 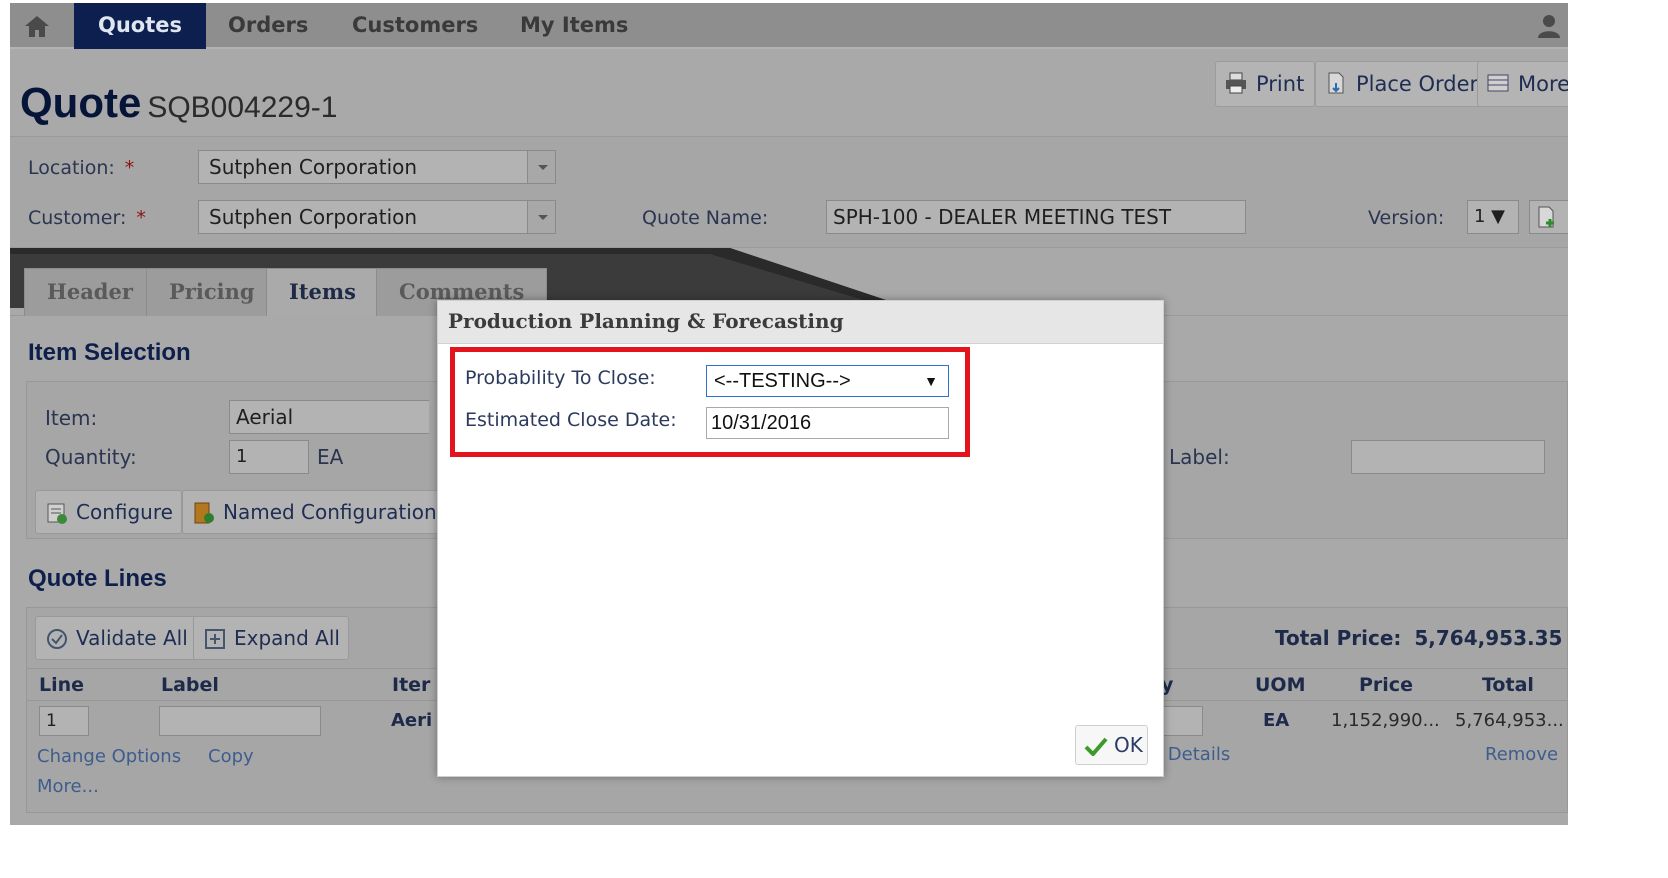 I want to click on page-title: Quote SQB004229-1, so click(x=178, y=103).